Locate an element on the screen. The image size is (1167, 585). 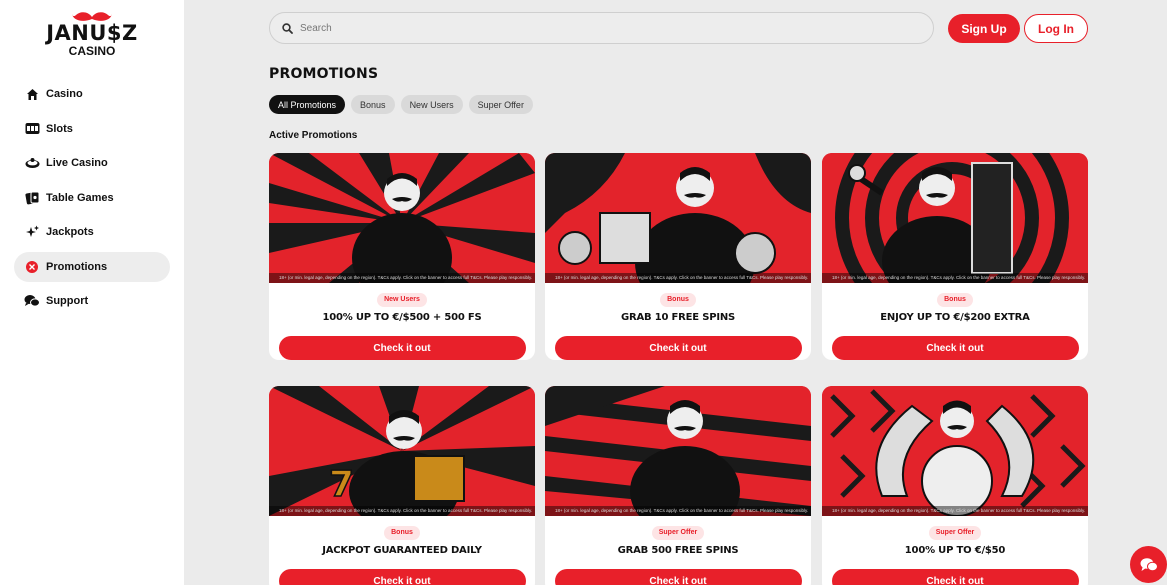
sidebar-item-label: Slots is located at coordinates (59, 128).